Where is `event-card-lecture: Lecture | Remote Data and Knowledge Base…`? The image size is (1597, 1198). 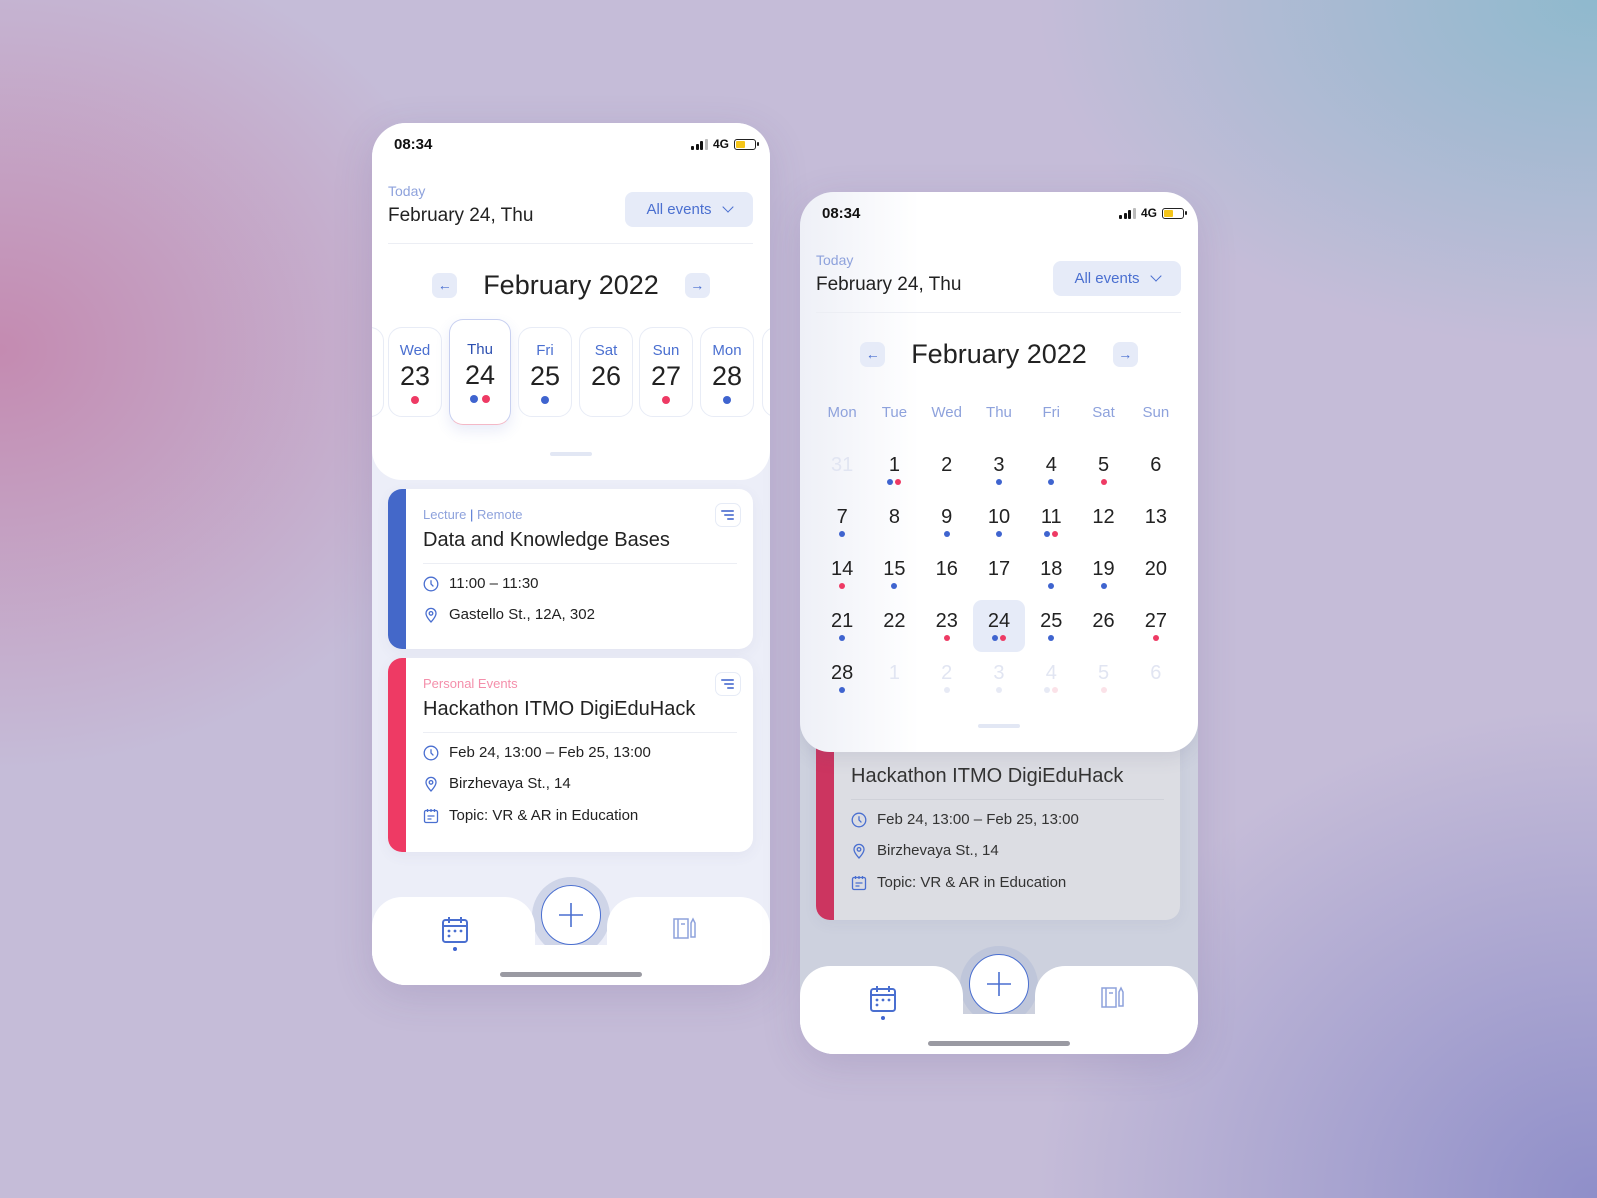
event-card-lecture: Lecture | Remote Data and Knowledge Base… is located at coordinates (570, 569).